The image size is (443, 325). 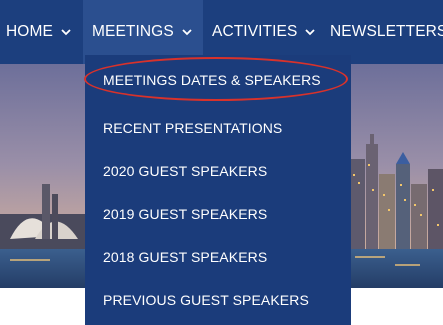 What do you see at coordinates (185, 214) in the screenshot?
I see `menu-item-2019-guest-speakers: 2019 GUEST SPEAKERS` at bounding box center [185, 214].